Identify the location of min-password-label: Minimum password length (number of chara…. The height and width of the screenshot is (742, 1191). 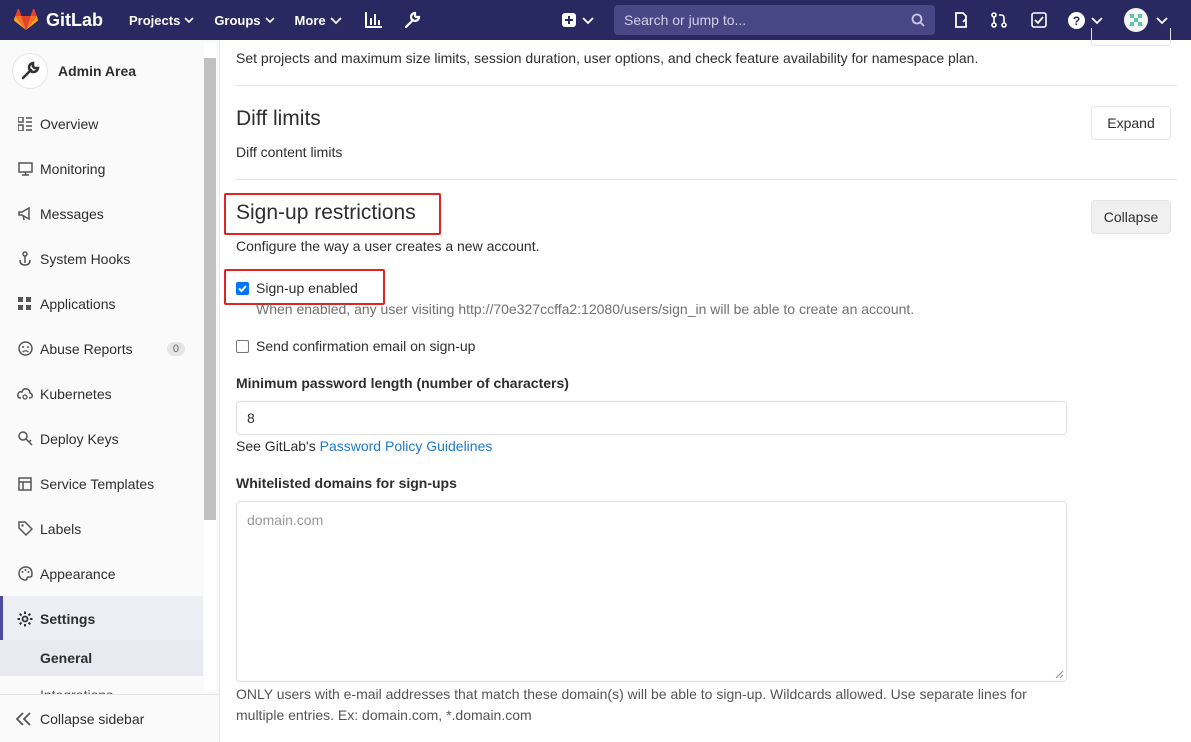
(402, 383).